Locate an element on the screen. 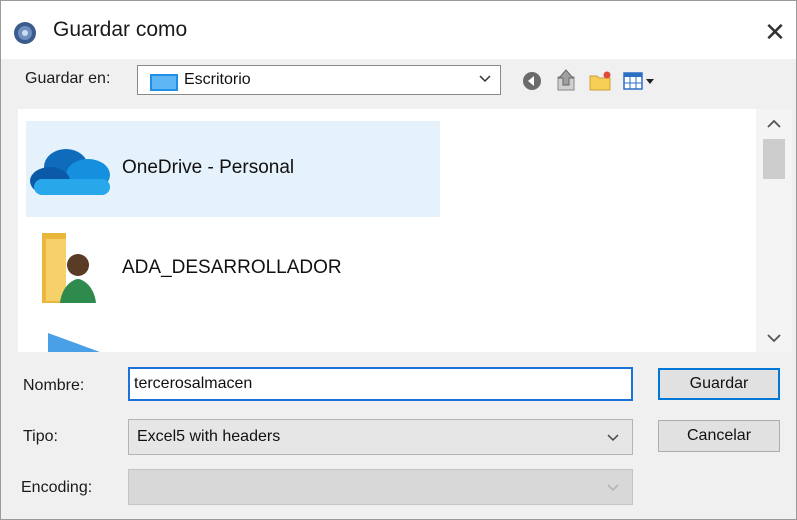 This screenshot has width=797, height=520. list-item-user-folder: ADA_DESARROLLADOR is located at coordinates (233, 269).